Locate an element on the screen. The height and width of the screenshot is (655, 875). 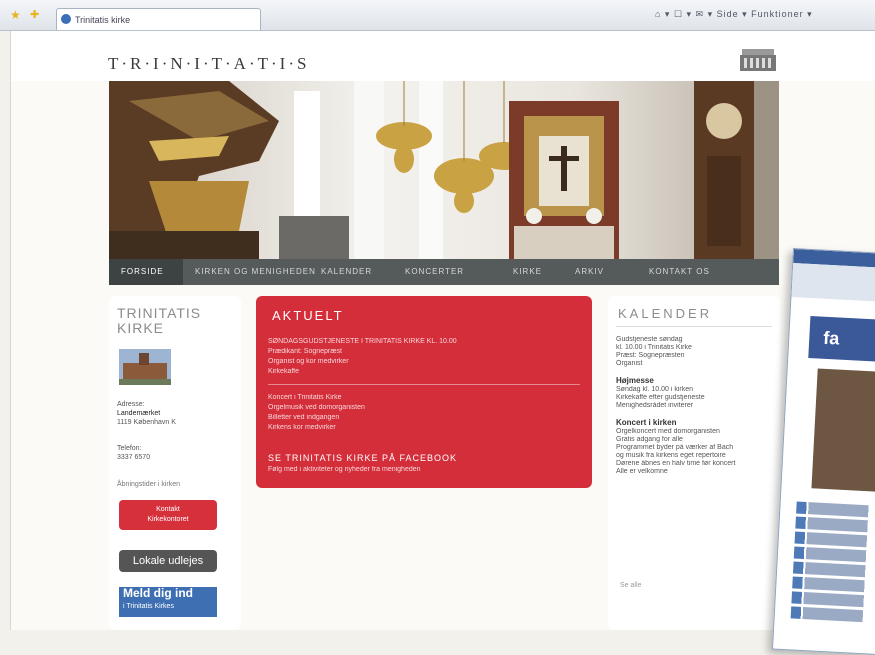
join-button: Meld dig ind i Trinitatis Kirkes is located at coordinates (168, 602).